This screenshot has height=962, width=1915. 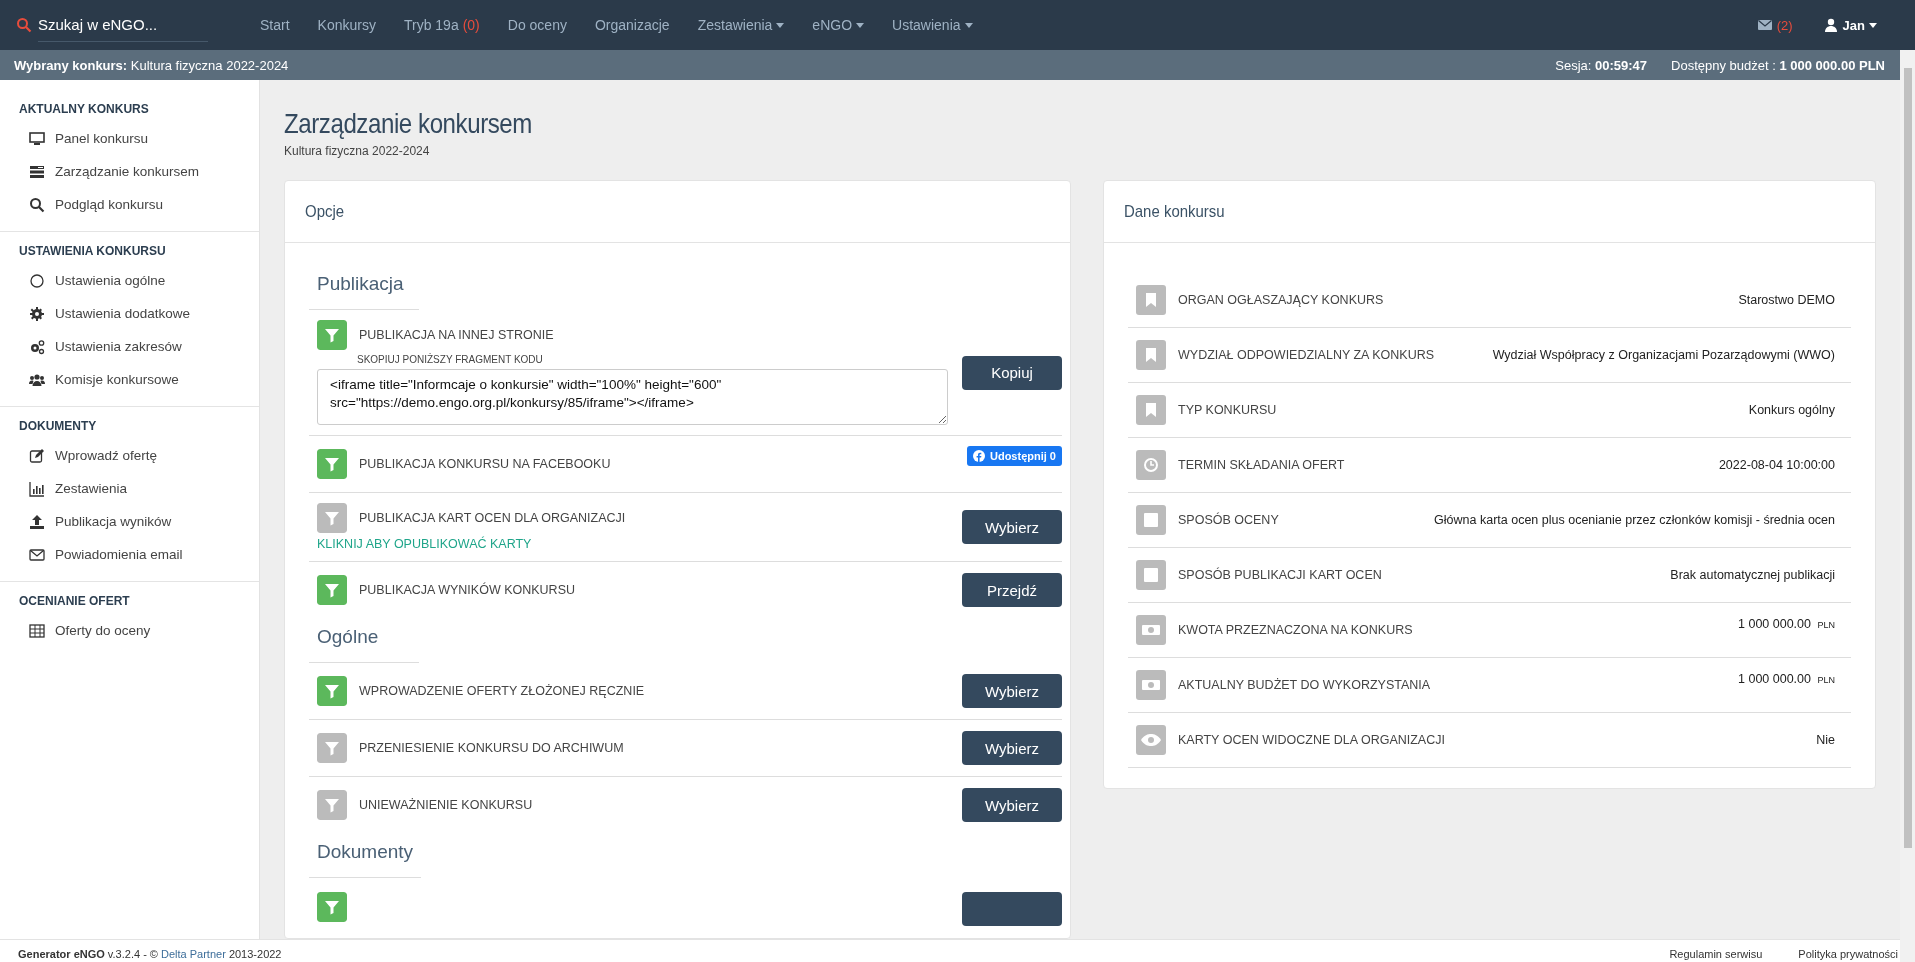 What do you see at coordinates (838, 25) in the screenshot?
I see `nav-link: eNGO` at bounding box center [838, 25].